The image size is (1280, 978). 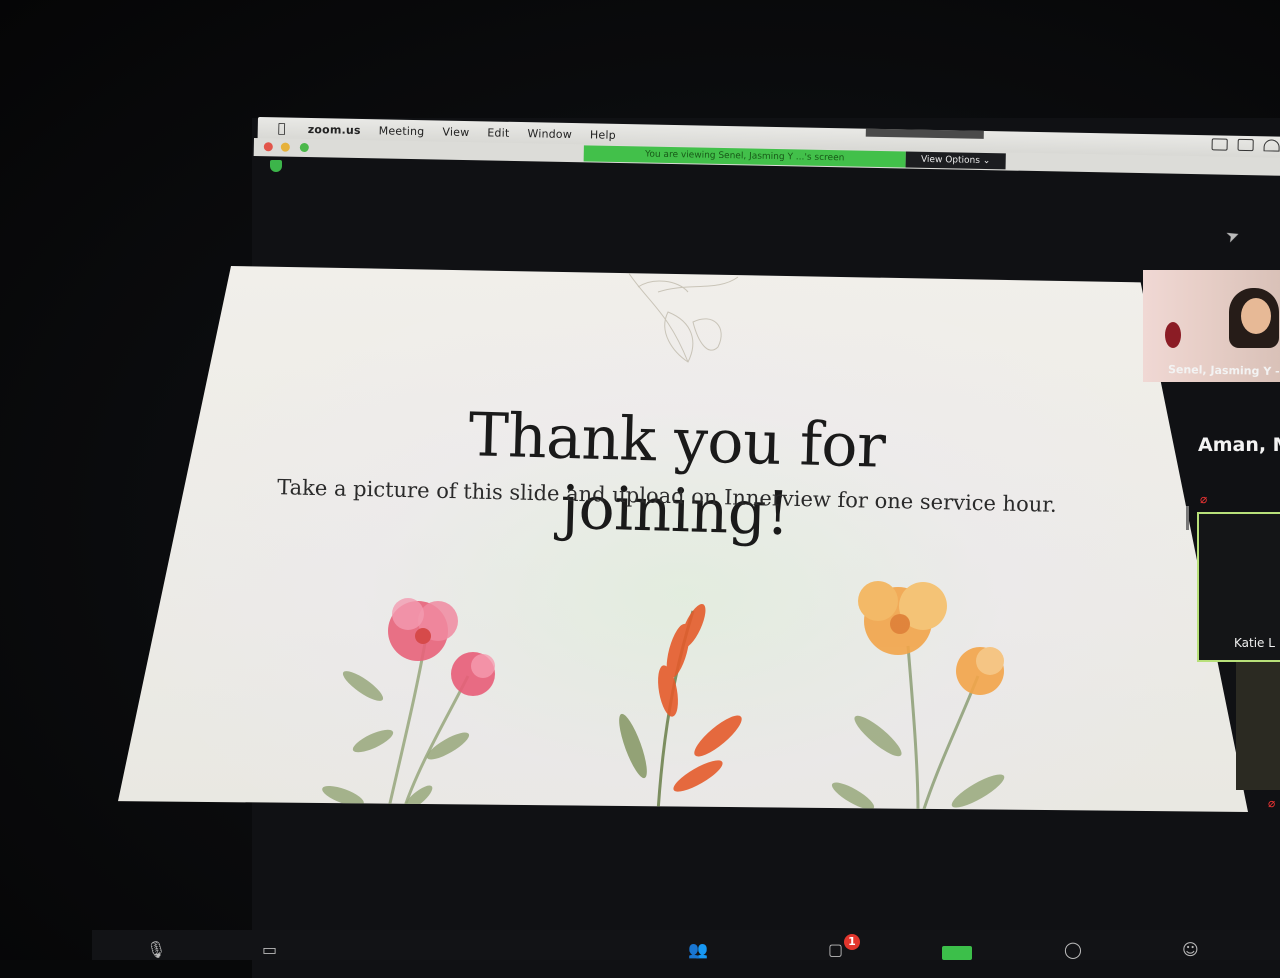 I want to click on participant-name-3: Katie L, so click(x=1254, y=643).